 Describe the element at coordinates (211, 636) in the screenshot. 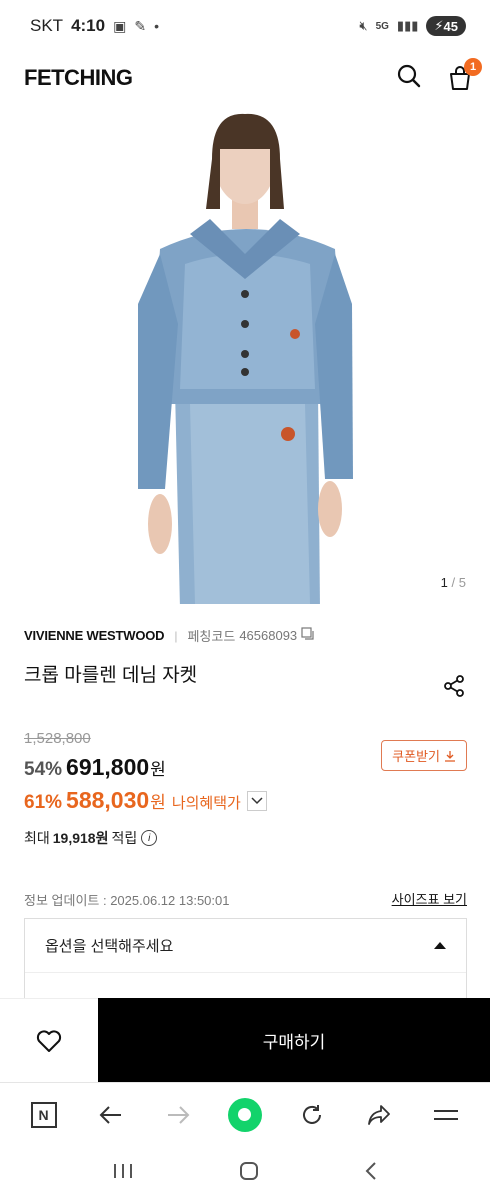

I see `code-label: 페칭코드` at that location.